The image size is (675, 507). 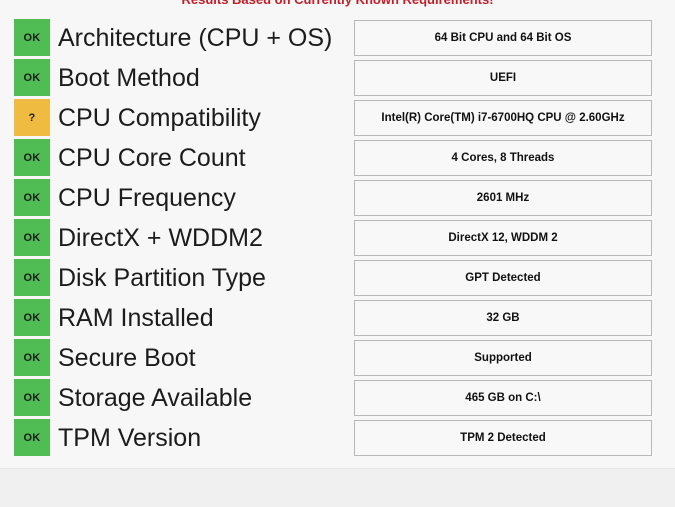 I want to click on requirement-value-box: UEFI, so click(x=503, y=78).